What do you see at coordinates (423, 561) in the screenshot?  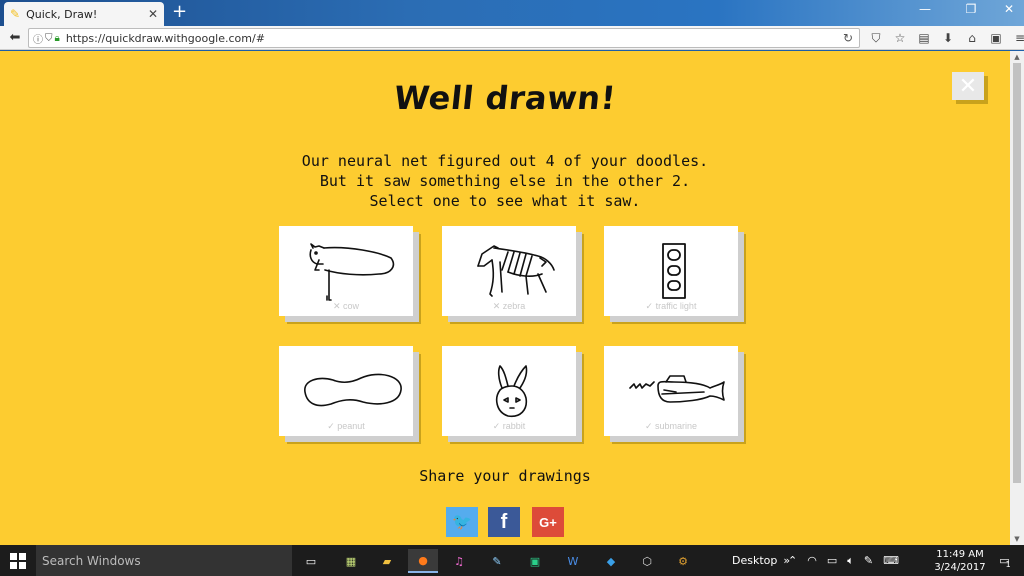 I see `firefox-icon: ●` at bounding box center [423, 561].